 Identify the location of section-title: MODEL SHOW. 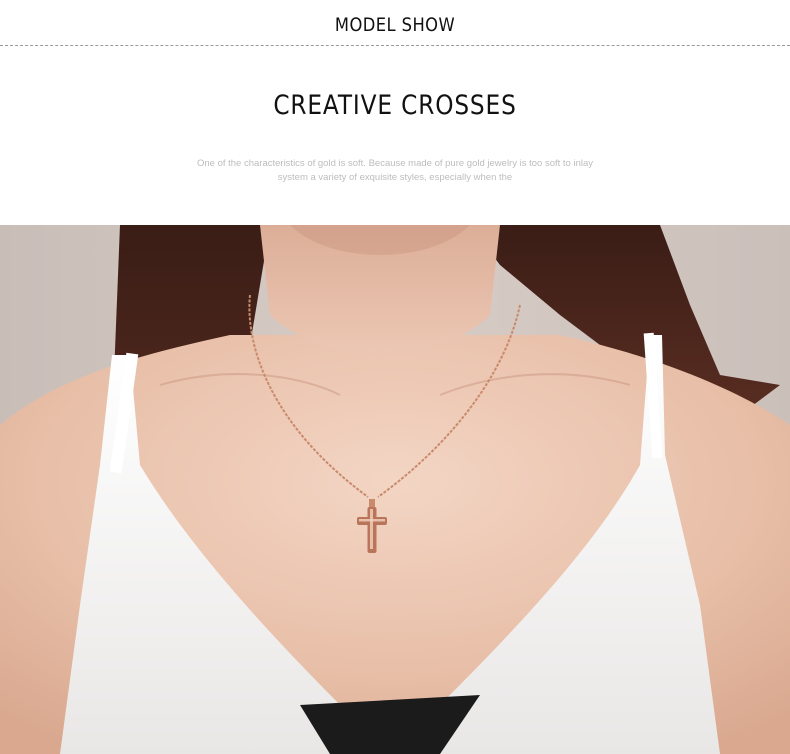
(395, 25).